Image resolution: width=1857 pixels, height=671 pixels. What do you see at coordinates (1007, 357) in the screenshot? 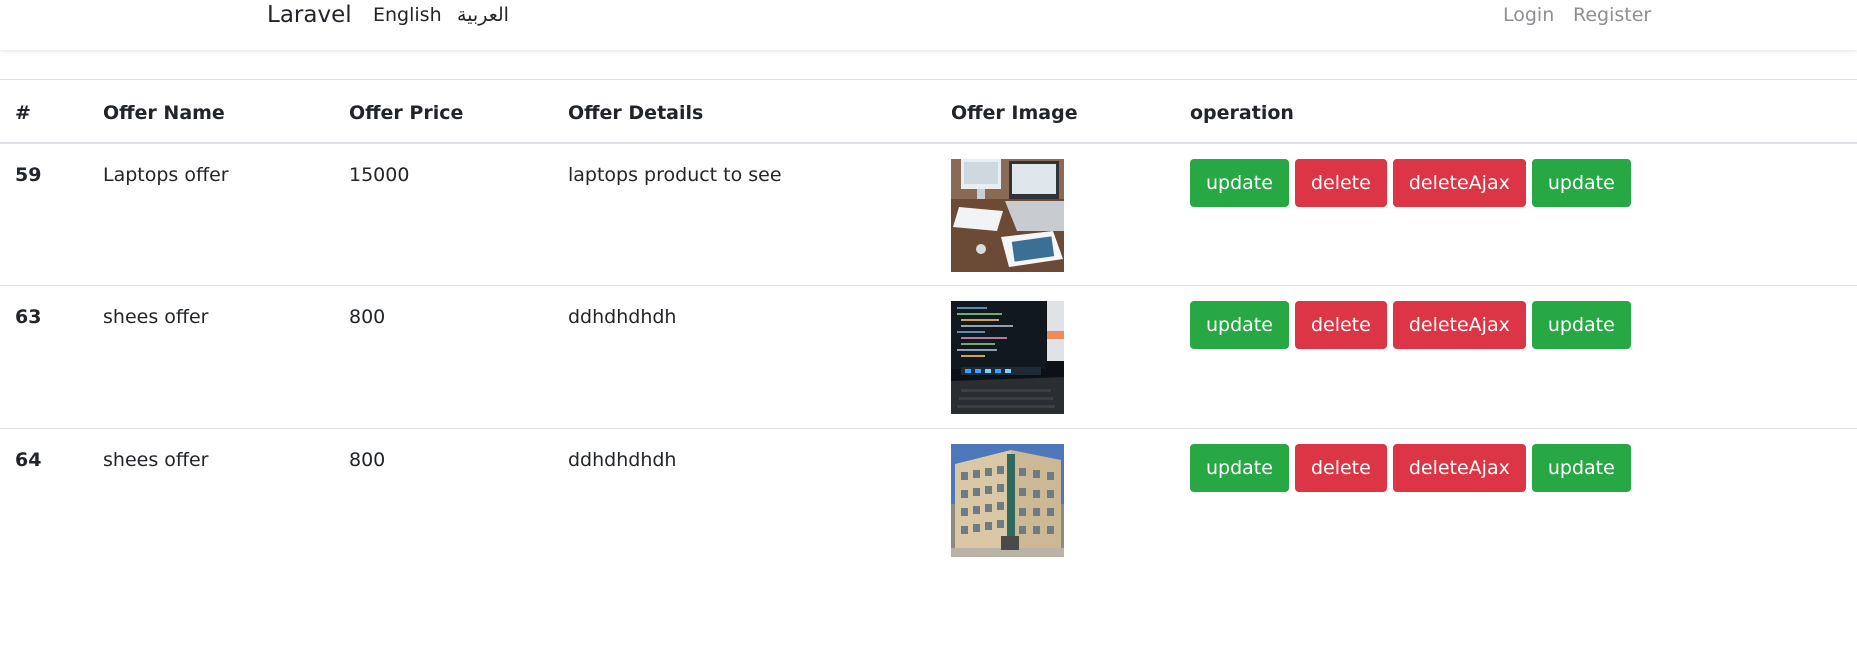
I see `offer-image-laptop-code` at bounding box center [1007, 357].